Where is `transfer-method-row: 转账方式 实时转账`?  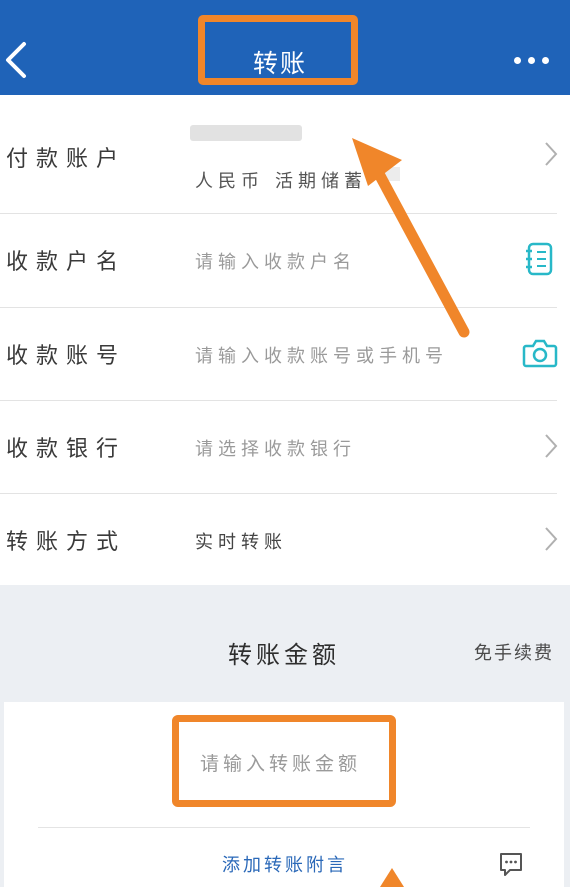 transfer-method-row: 转账方式 实时转账 is located at coordinates (285, 539).